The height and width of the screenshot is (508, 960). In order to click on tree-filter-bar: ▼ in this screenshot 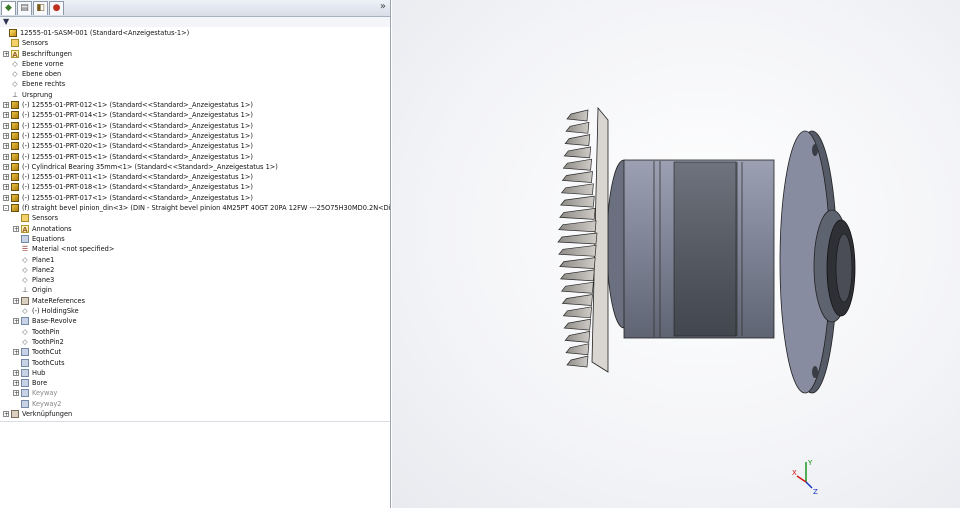, I will do `click(195, 22)`.